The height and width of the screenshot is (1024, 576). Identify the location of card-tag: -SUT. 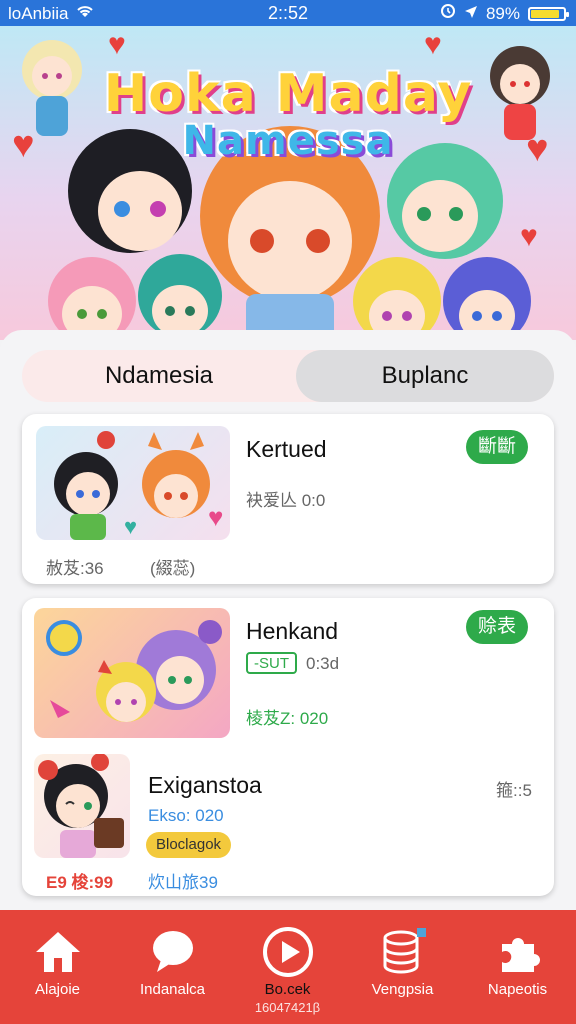
(271, 663).